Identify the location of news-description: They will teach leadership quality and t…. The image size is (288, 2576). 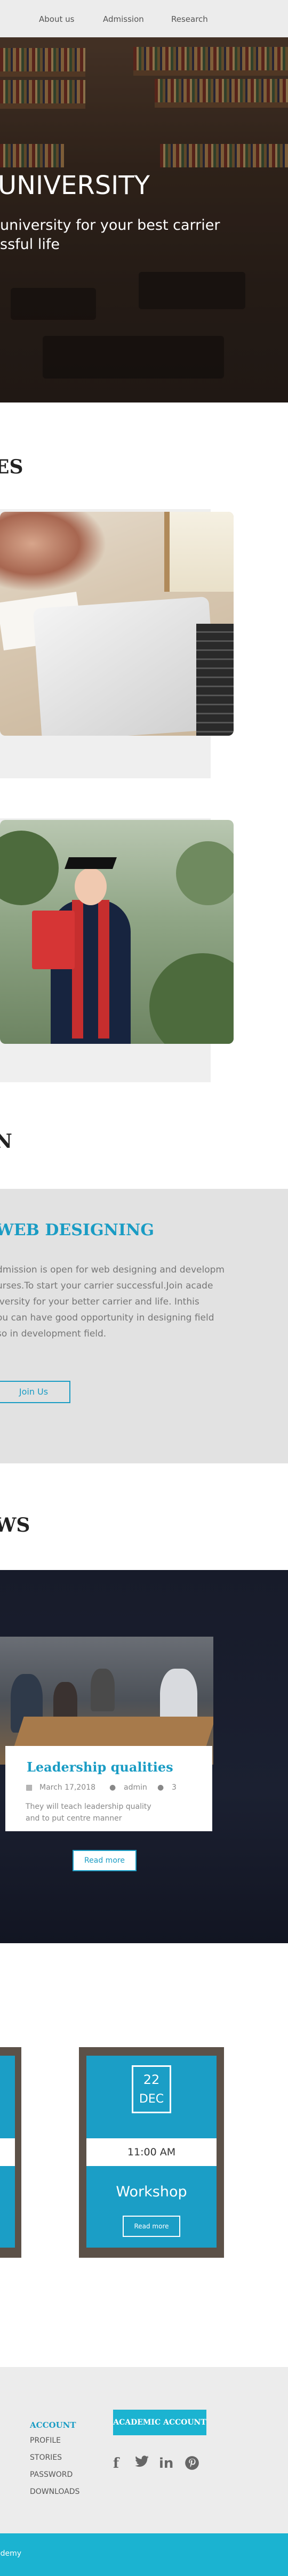
(106, 1812).